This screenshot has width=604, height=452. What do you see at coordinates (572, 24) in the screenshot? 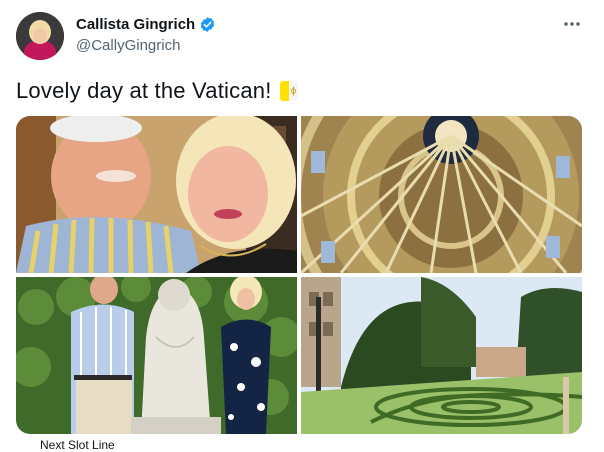
I see `more-options-icon` at bounding box center [572, 24].